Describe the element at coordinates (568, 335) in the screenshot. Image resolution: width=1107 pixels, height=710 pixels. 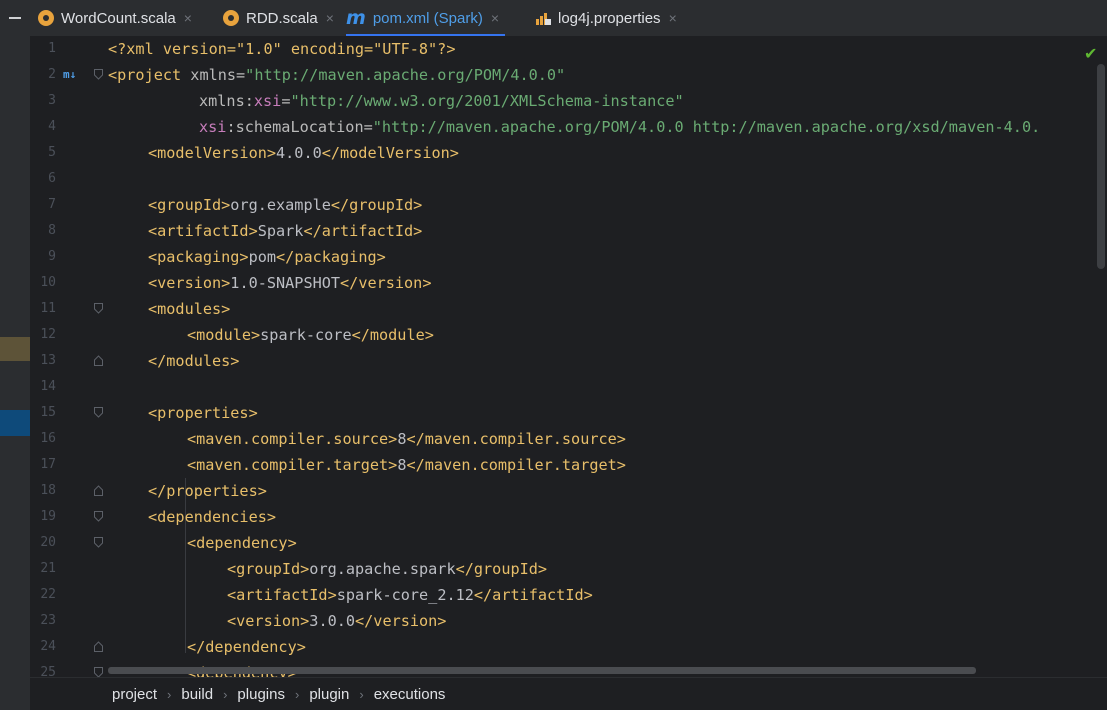
I see `code-line: 12 <module>spark-core</module>` at that location.